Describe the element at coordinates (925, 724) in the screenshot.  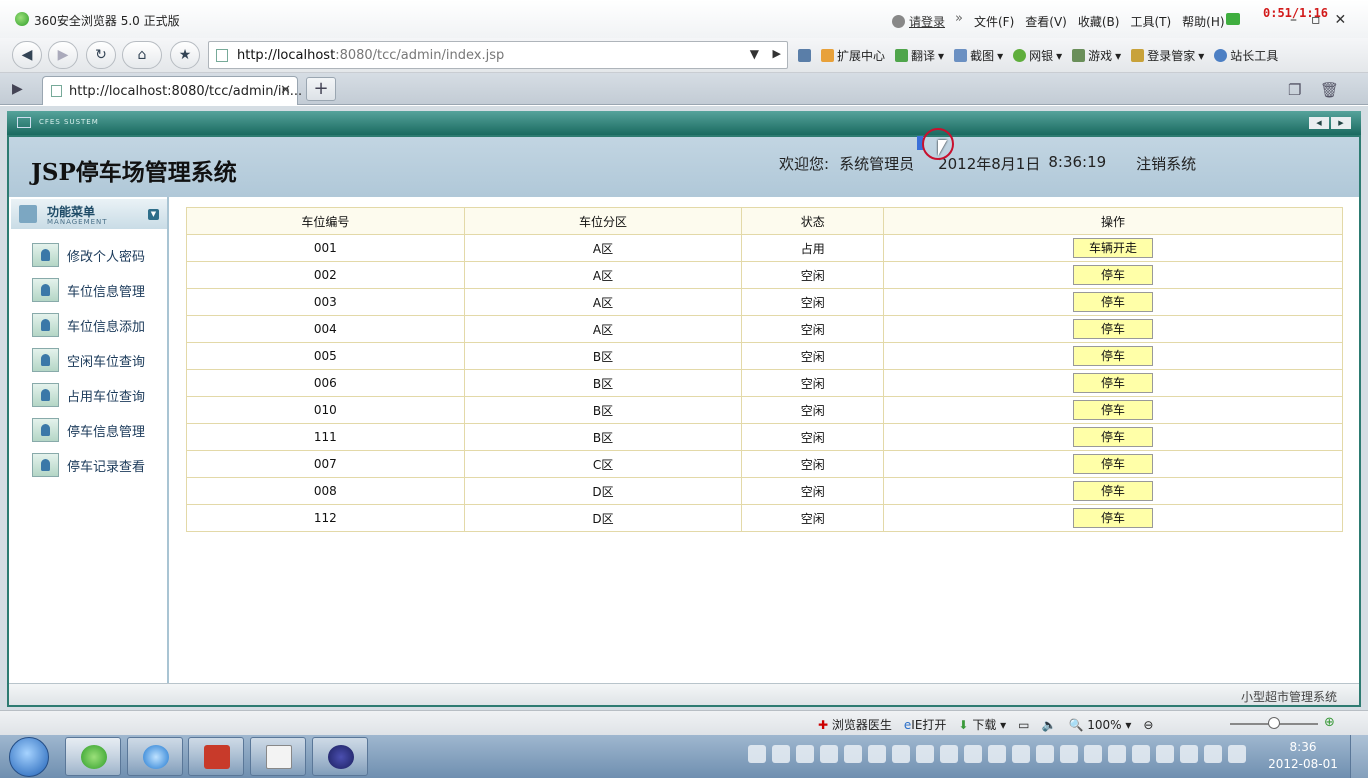
I see `status-ie-open: eIE打开` at that location.